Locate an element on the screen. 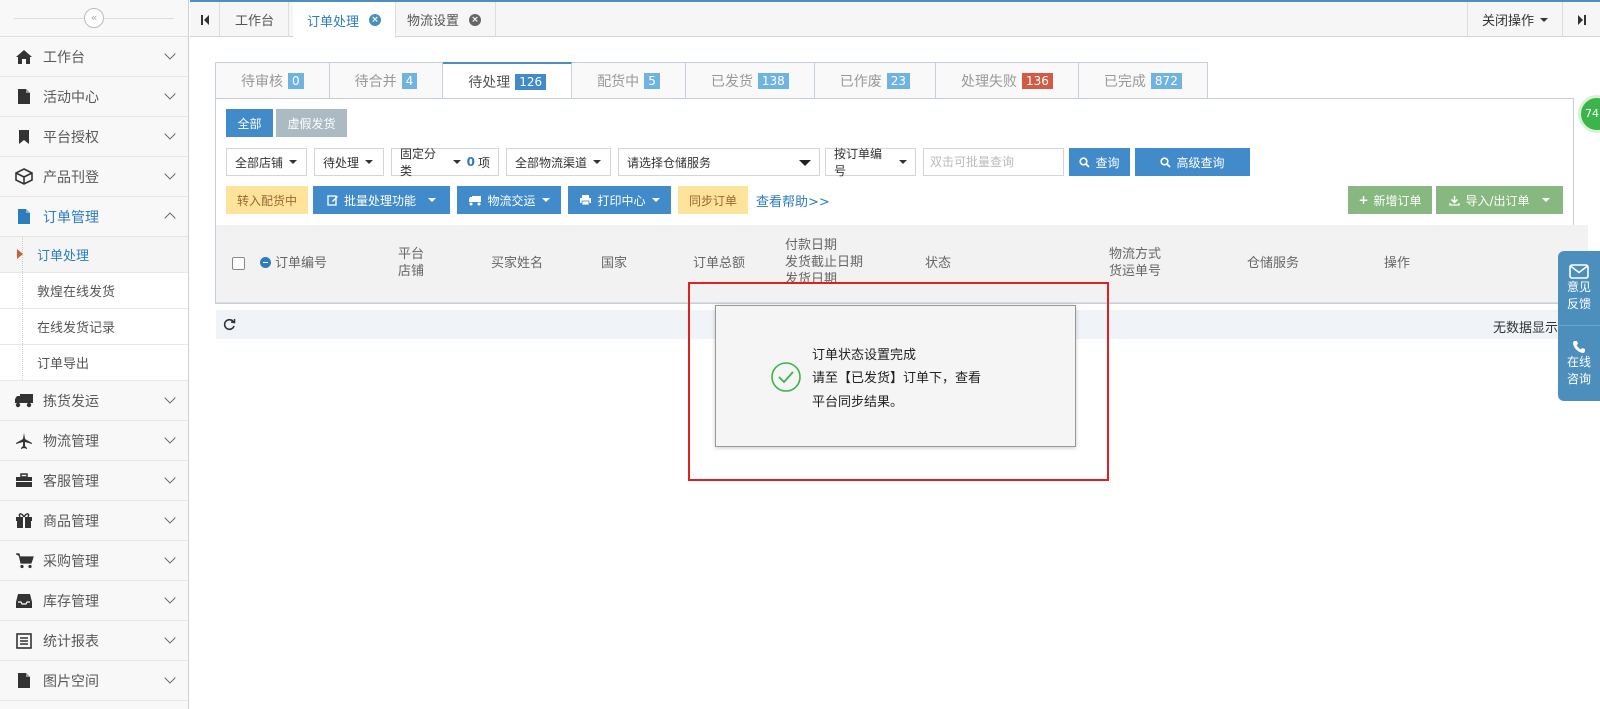 Image resolution: width=1600 pixels, height=709 pixels. sidebar-item-activity: 活动中心 is located at coordinates (94, 97).